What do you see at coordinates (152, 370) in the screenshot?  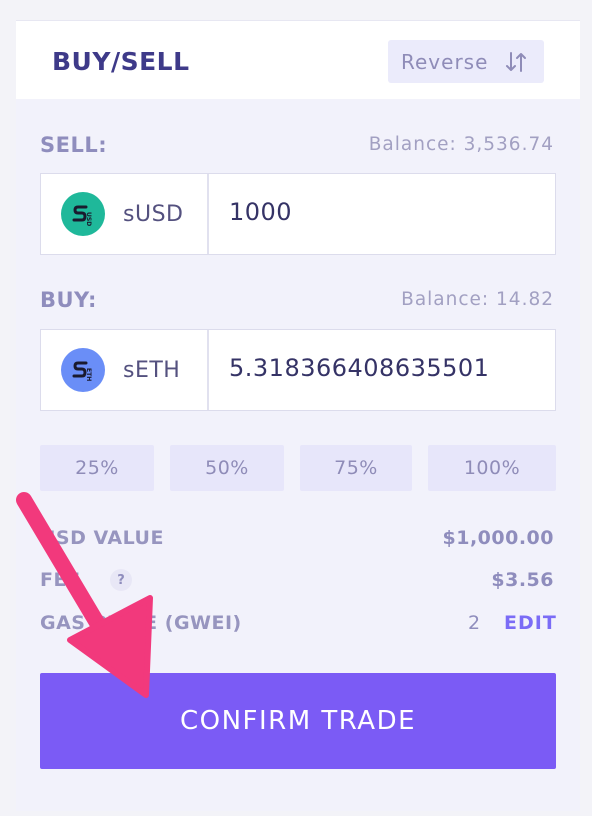 I see `buy-token-name: sETH` at bounding box center [152, 370].